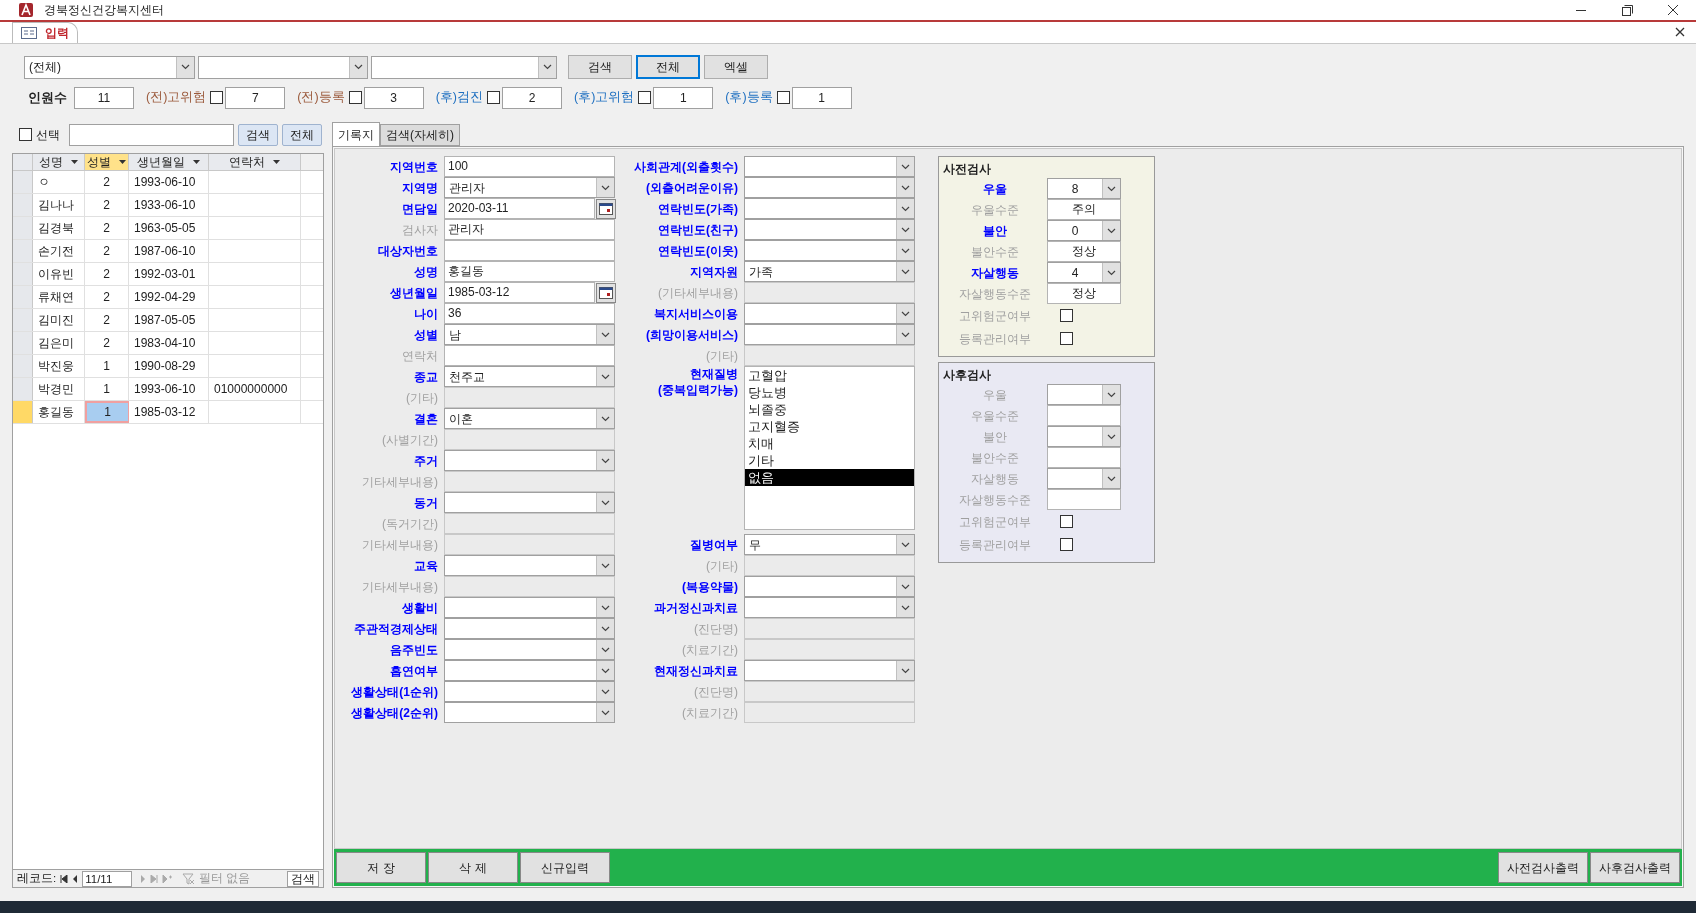  I want to click on list-option: 고혈압, so click(829, 375).